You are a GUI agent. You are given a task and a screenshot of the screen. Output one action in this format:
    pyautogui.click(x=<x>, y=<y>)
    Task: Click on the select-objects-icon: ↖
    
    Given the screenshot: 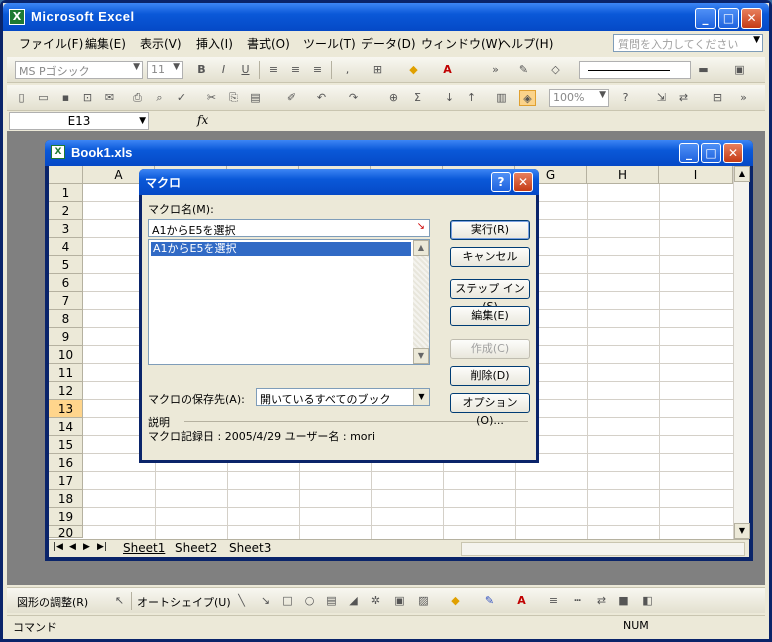 What is the action you would take?
    pyautogui.click(x=119, y=601)
    